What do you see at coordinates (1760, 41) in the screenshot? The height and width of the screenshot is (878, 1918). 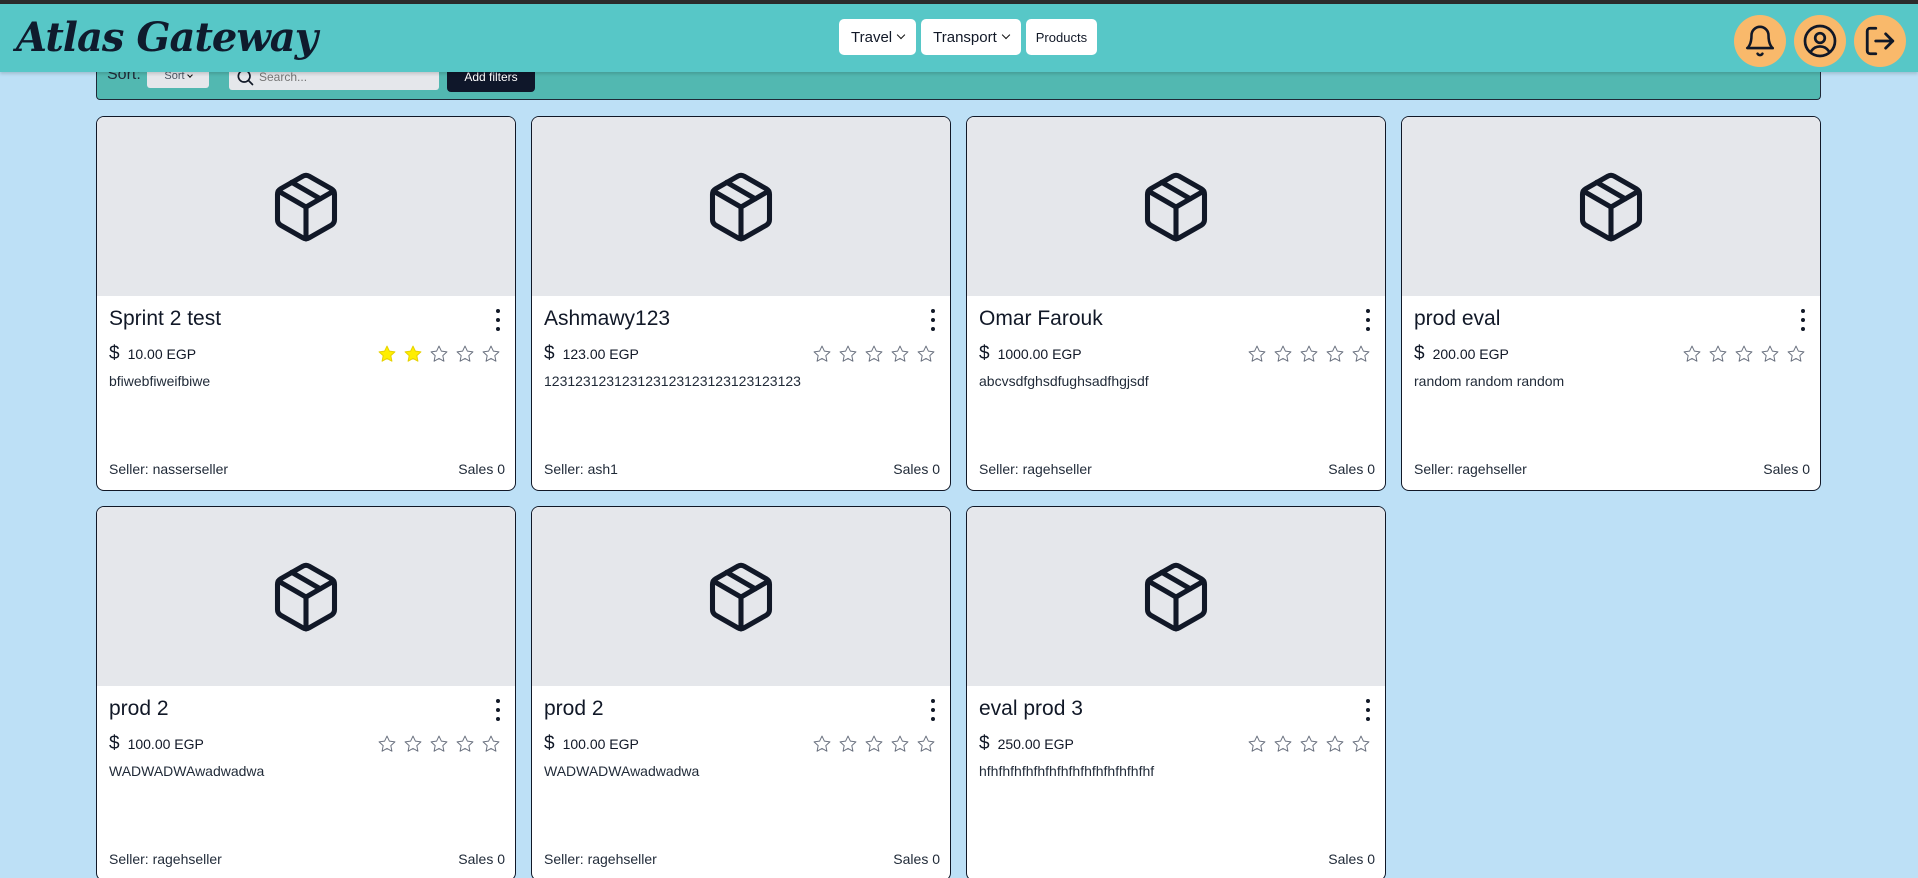 I see `notifications-button` at bounding box center [1760, 41].